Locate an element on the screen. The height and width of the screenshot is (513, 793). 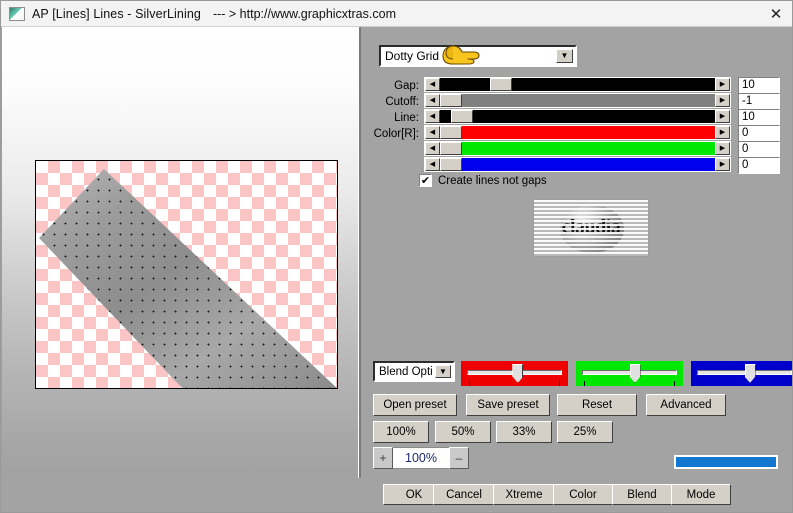
slider-value-color-r: 0 is located at coordinates (759, 133).